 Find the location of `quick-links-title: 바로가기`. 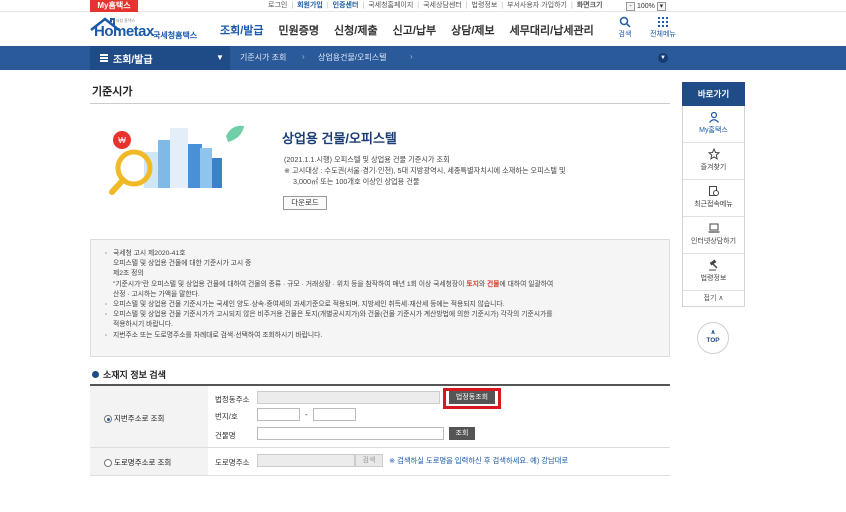

quick-links-title: 바로가기 is located at coordinates (713, 94).